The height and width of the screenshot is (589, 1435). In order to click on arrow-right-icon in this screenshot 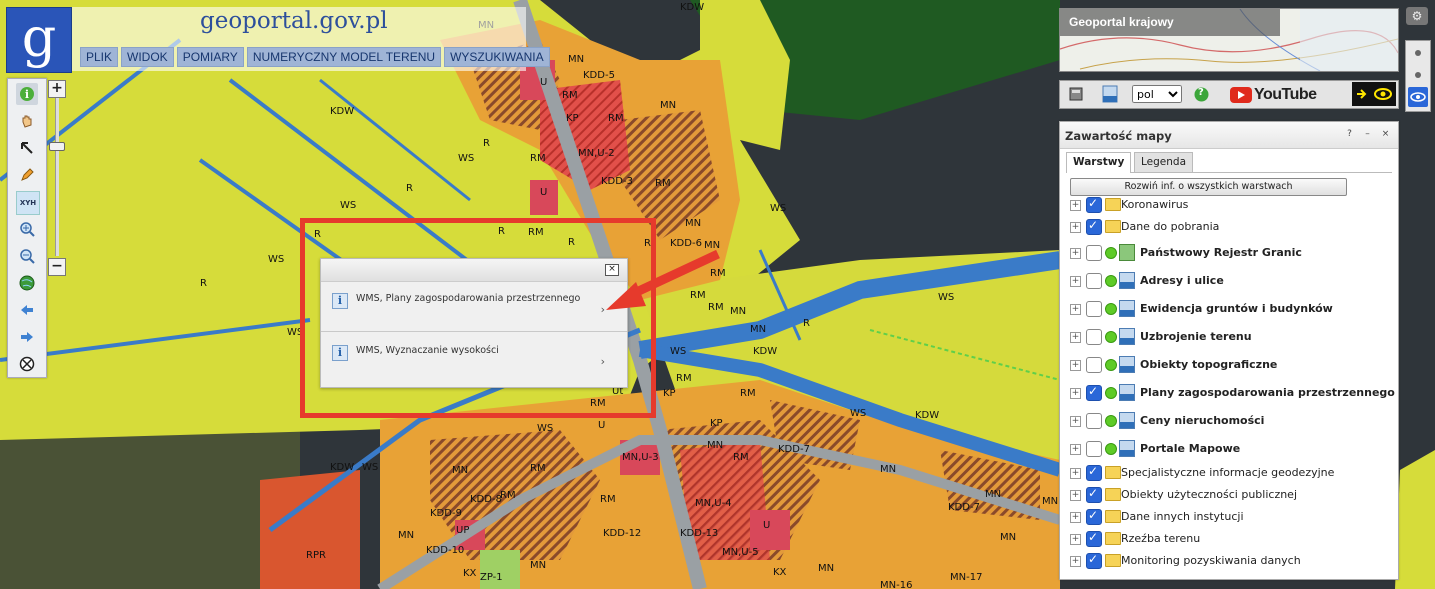, I will do `click(1362, 94)`.